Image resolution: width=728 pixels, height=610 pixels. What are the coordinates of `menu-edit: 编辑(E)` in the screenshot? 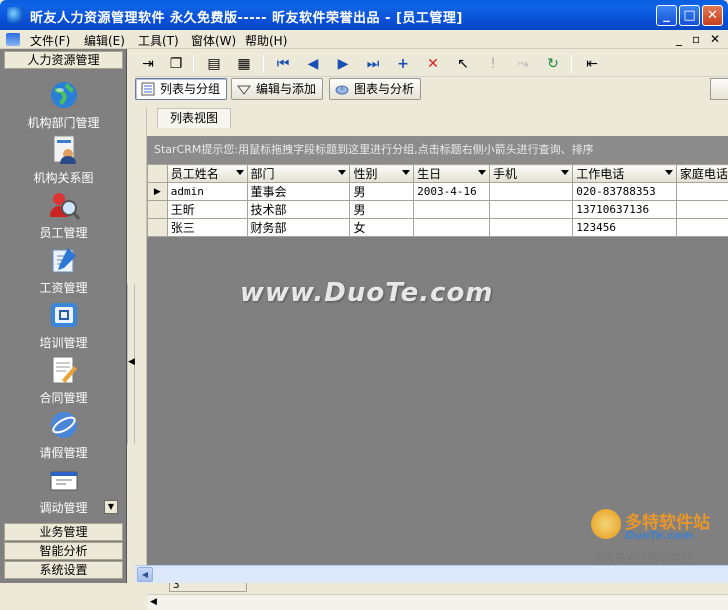 It's located at (104, 40).